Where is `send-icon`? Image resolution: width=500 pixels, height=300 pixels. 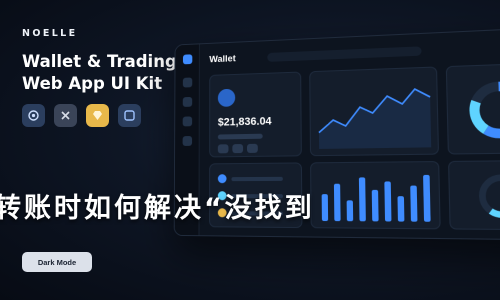
send-icon is located at coordinates (223, 148).